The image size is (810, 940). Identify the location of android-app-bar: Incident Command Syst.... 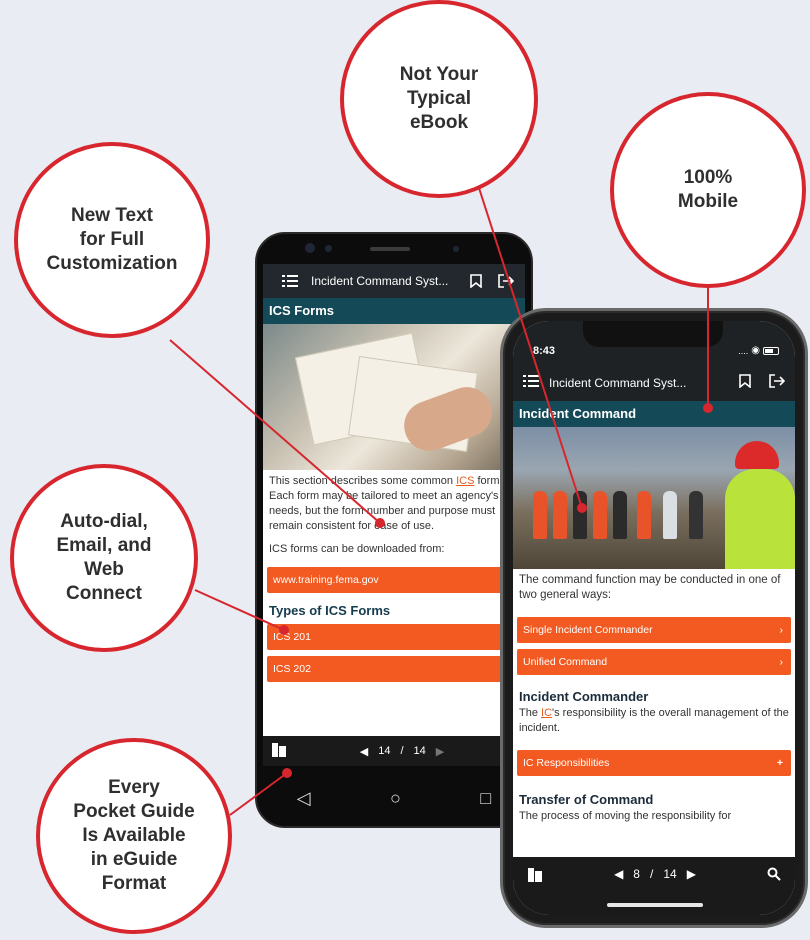
(394, 281).